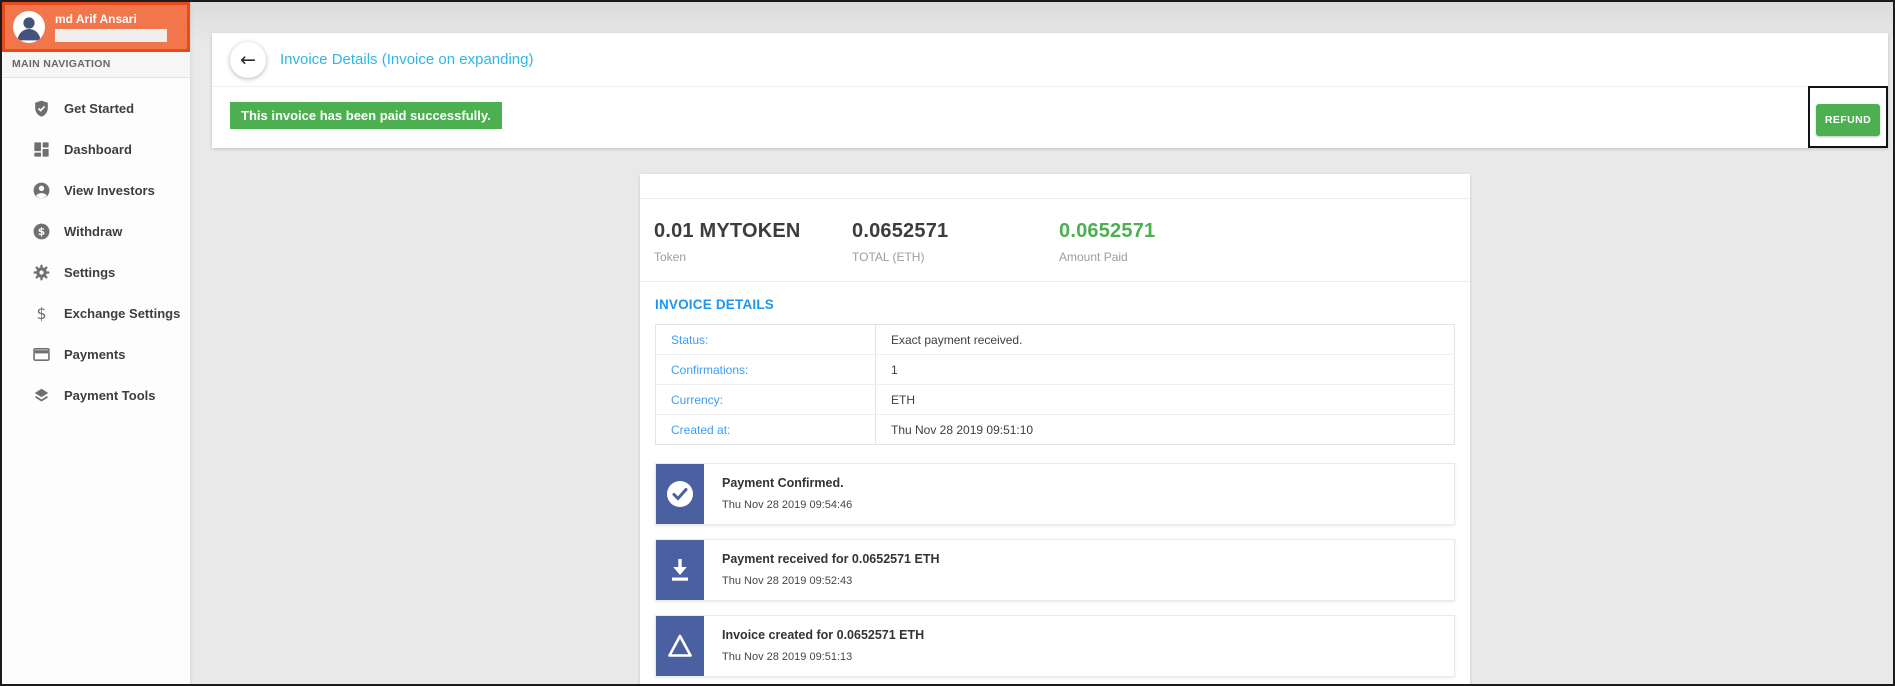 The width and height of the screenshot is (1895, 686). What do you see at coordinates (366, 115) in the screenshot?
I see `success-banner: This invoice has been paid successfully.` at bounding box center [366, 115].